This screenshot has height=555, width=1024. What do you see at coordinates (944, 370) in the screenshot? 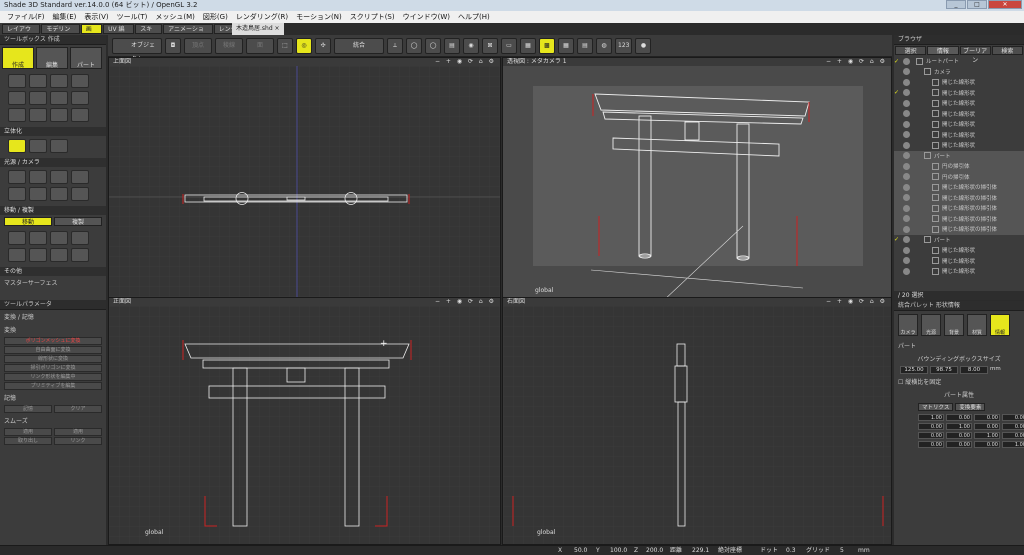
I see `bbox-y: 98.75` at bounding box center [944, 370].